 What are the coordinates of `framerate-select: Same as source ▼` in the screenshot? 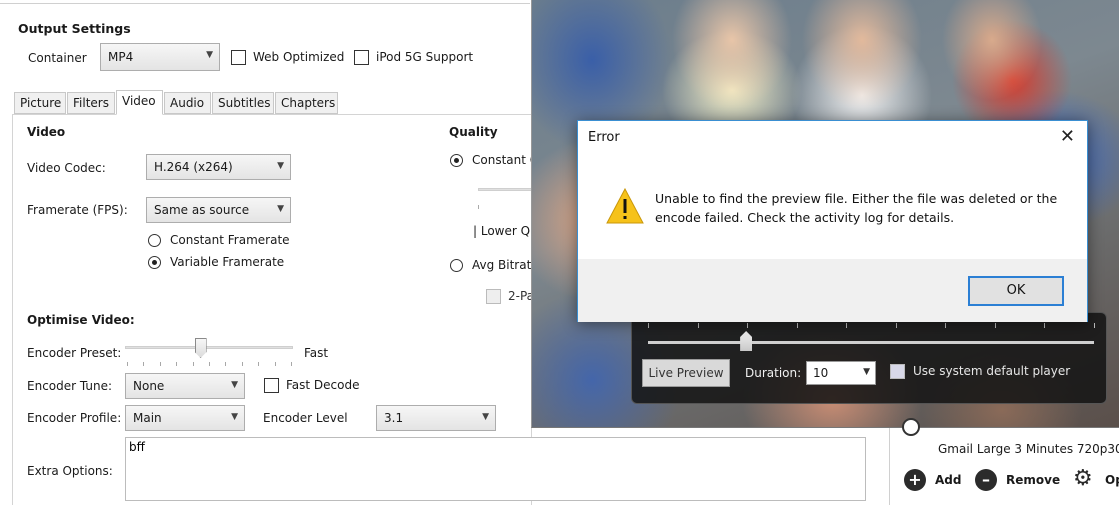 It's located at (218, 210).